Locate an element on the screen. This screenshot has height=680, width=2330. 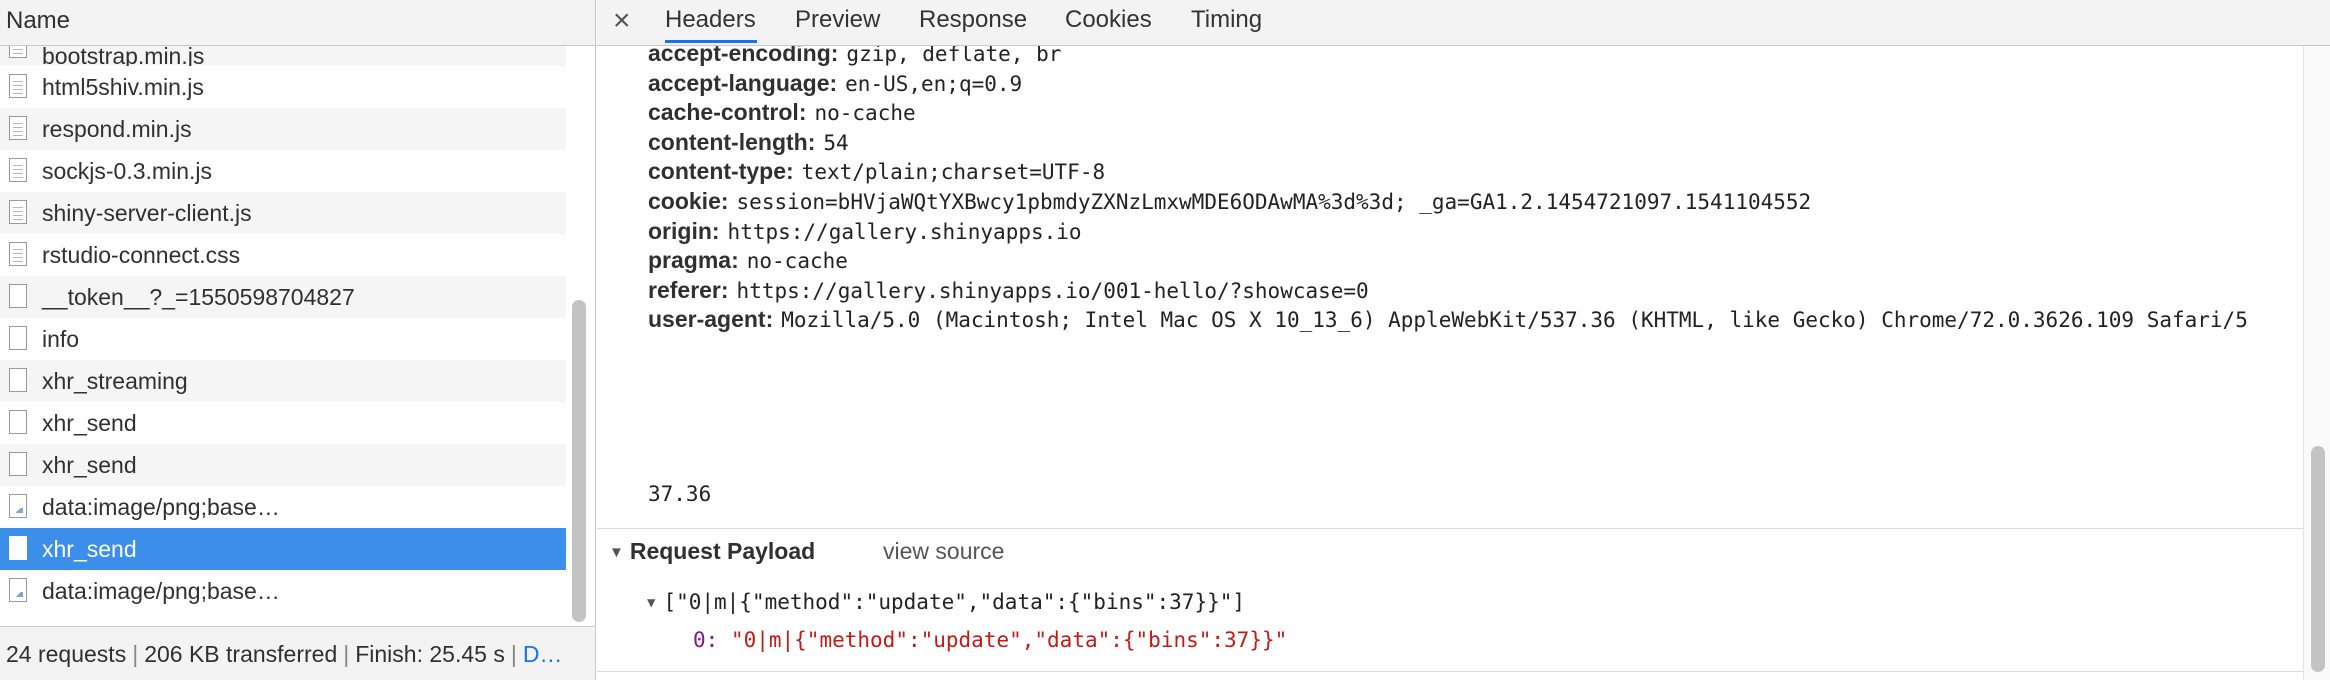
header-row: content-type: text/plain;charset=UTF-8 is located at coordinates (876, 171).